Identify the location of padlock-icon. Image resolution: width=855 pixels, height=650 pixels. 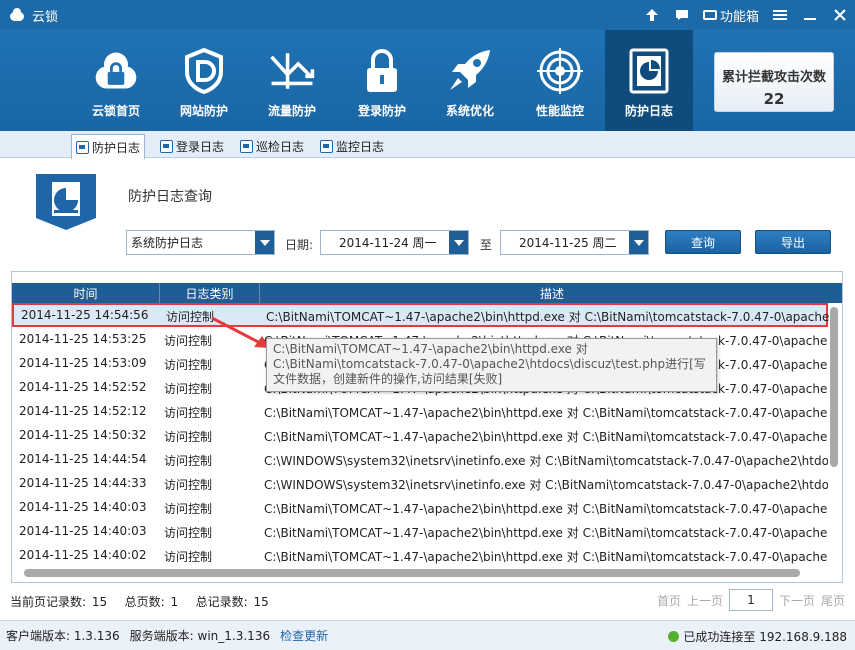
(382, 71).